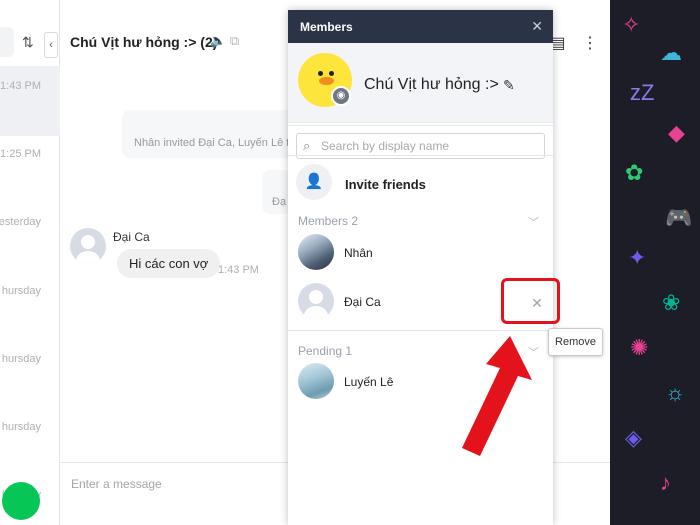 The height and width of the screenshot is (525, 700). What do you see at coordinates (326, 27) in the screenshot?
I see `panel-title: Members` at bounding box center [326, 27].